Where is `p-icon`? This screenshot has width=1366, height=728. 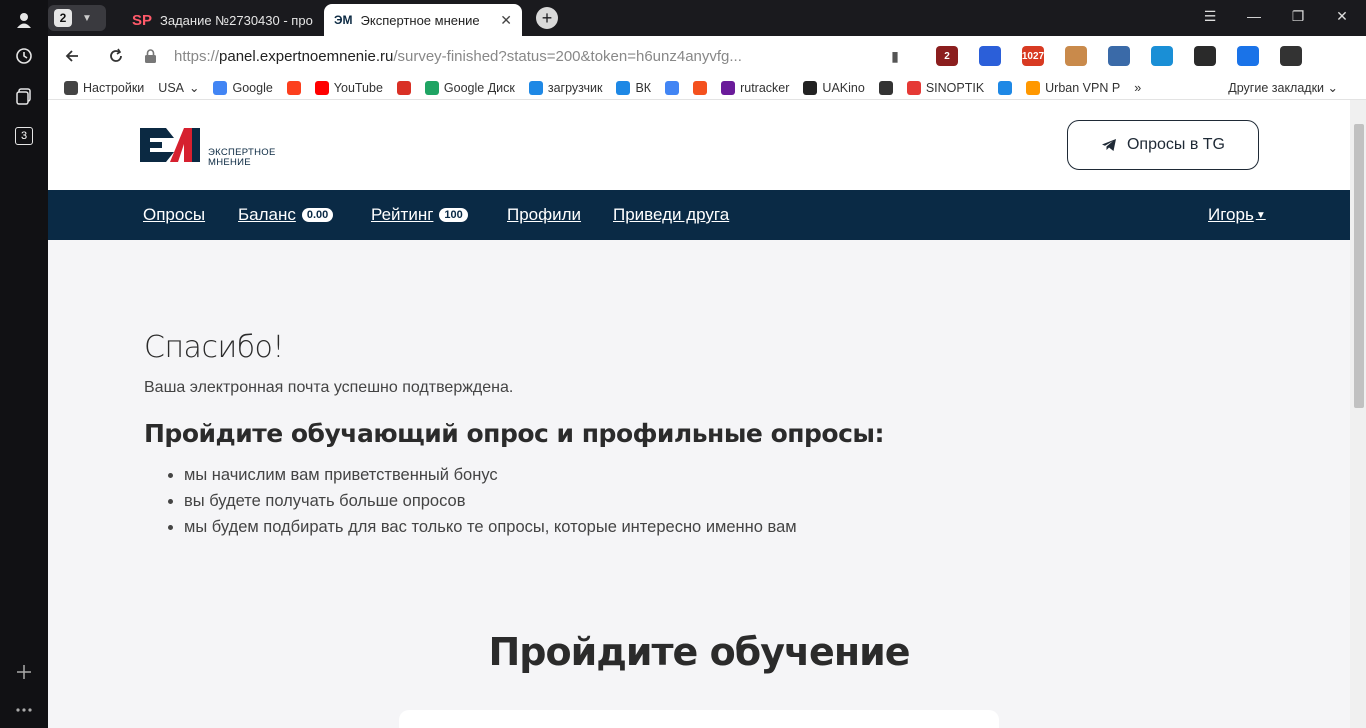 p-icon is located at coordinates (1005, 87).